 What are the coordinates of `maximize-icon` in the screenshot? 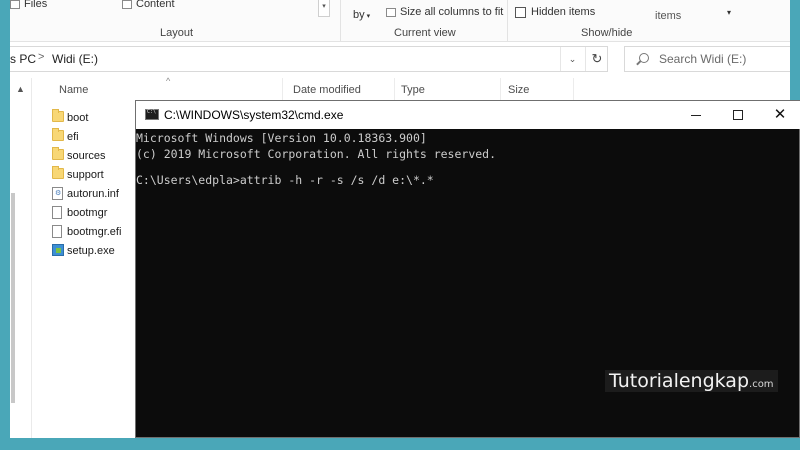 It's located at (738, 115).